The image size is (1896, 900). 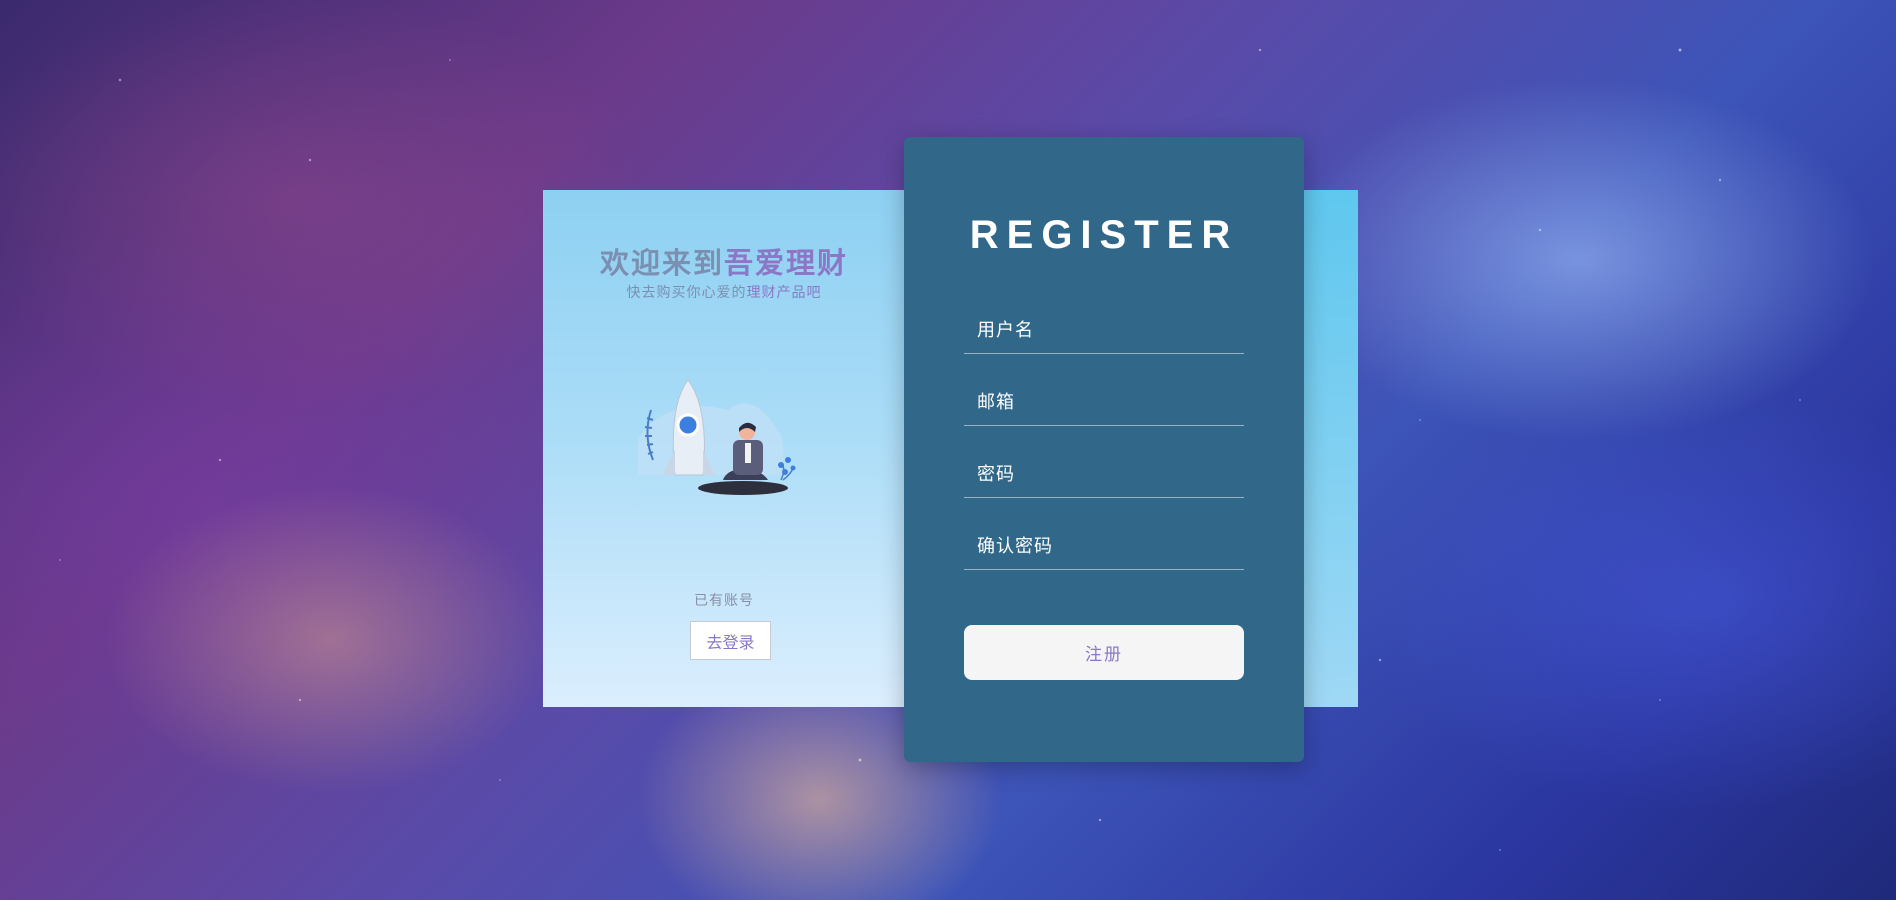 What do you see at coordinates (1104, 652) in the screenshot?
I see `register-submit-button: 注册` at bounding box center [1104, 652].